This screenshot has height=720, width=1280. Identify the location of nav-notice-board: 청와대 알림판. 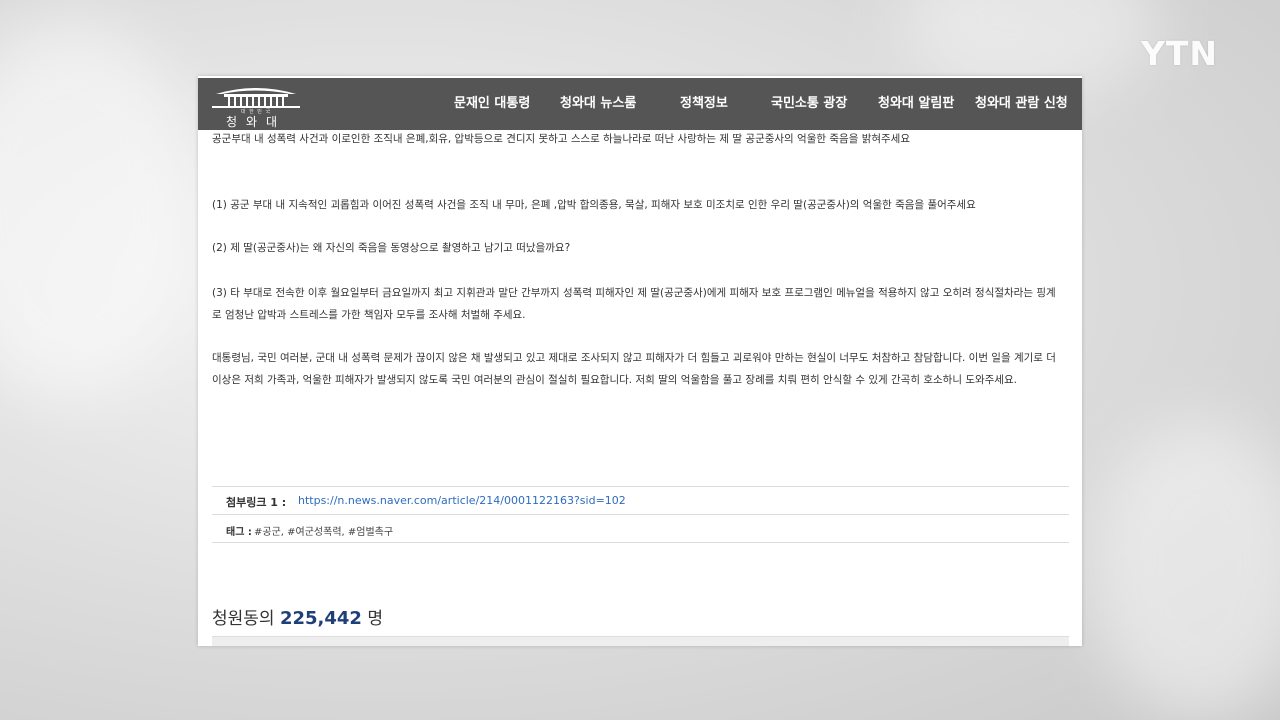
(916, 104).